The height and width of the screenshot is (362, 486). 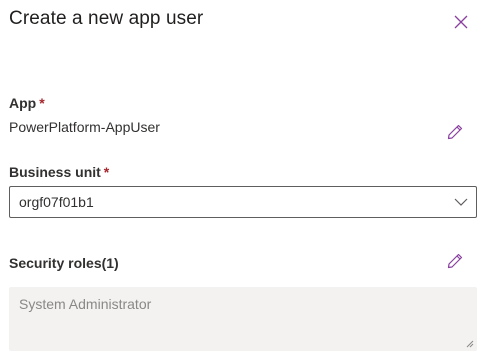 What do you see at coordinates (106, 18) in the screenshot?
I see `panel-title: Create a new app user` at bounding box center [106, 18].